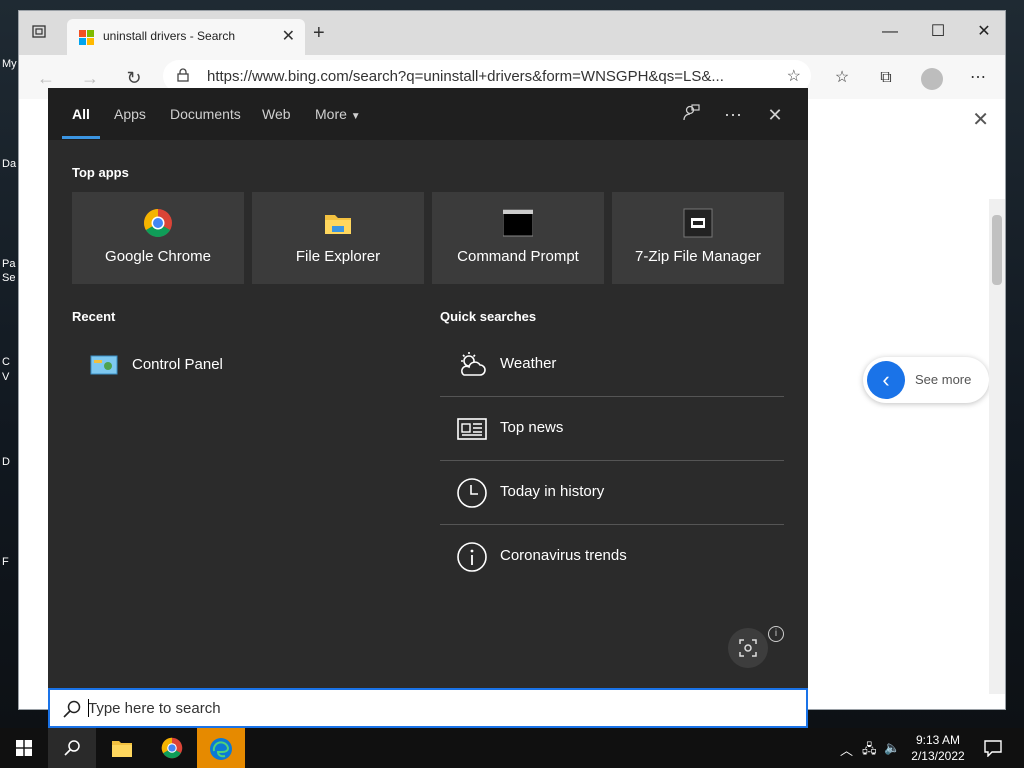 Image resolution: width=1024 pixels, height=768 pixels. Describe the element at coordinates (997, 250) in the screenshot. I see `scrollbar-thumb` at that location.